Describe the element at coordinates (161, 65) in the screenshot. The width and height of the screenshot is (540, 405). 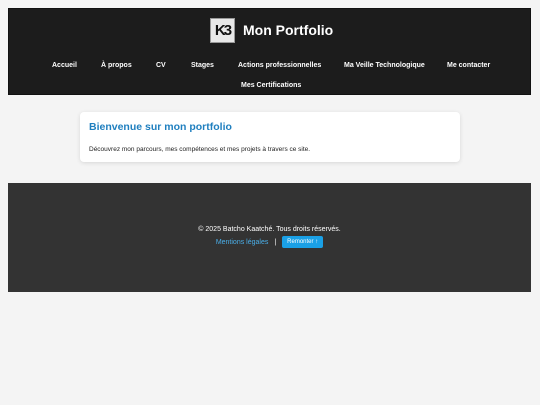
I see `nav-link-cv: CV` at that location.